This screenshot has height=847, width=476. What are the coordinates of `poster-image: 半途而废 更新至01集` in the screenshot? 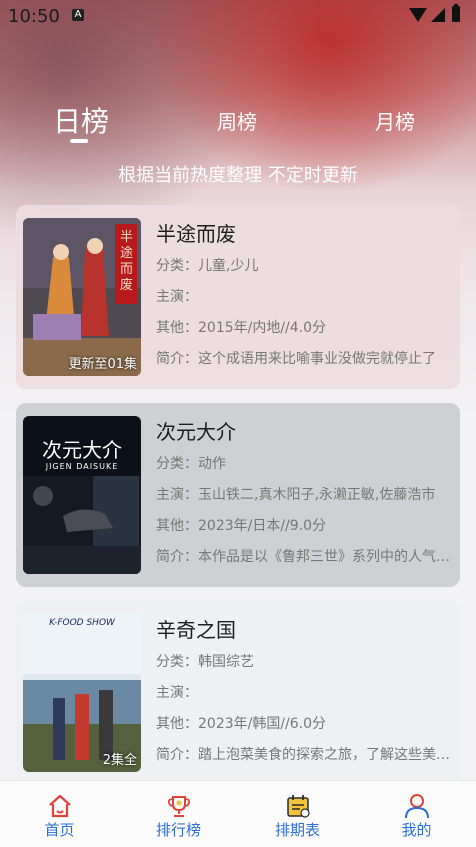 It's located at (82, 297).